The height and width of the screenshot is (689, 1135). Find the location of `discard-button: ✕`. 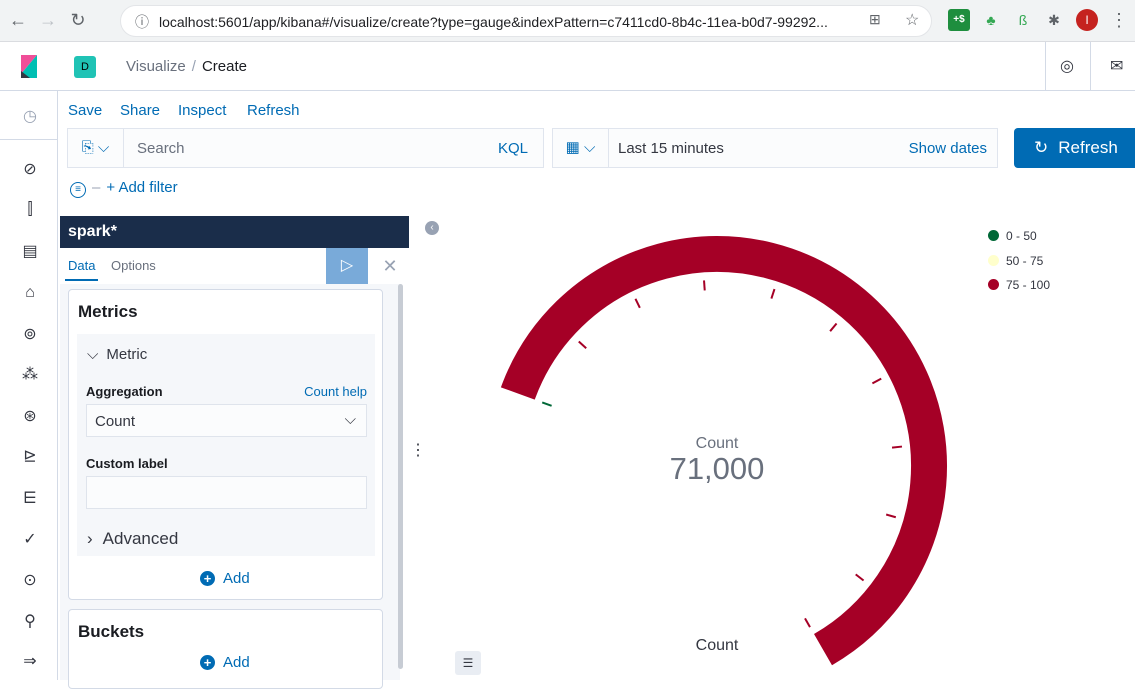

discard-button: ✕ is located at coordinates (390, 266).